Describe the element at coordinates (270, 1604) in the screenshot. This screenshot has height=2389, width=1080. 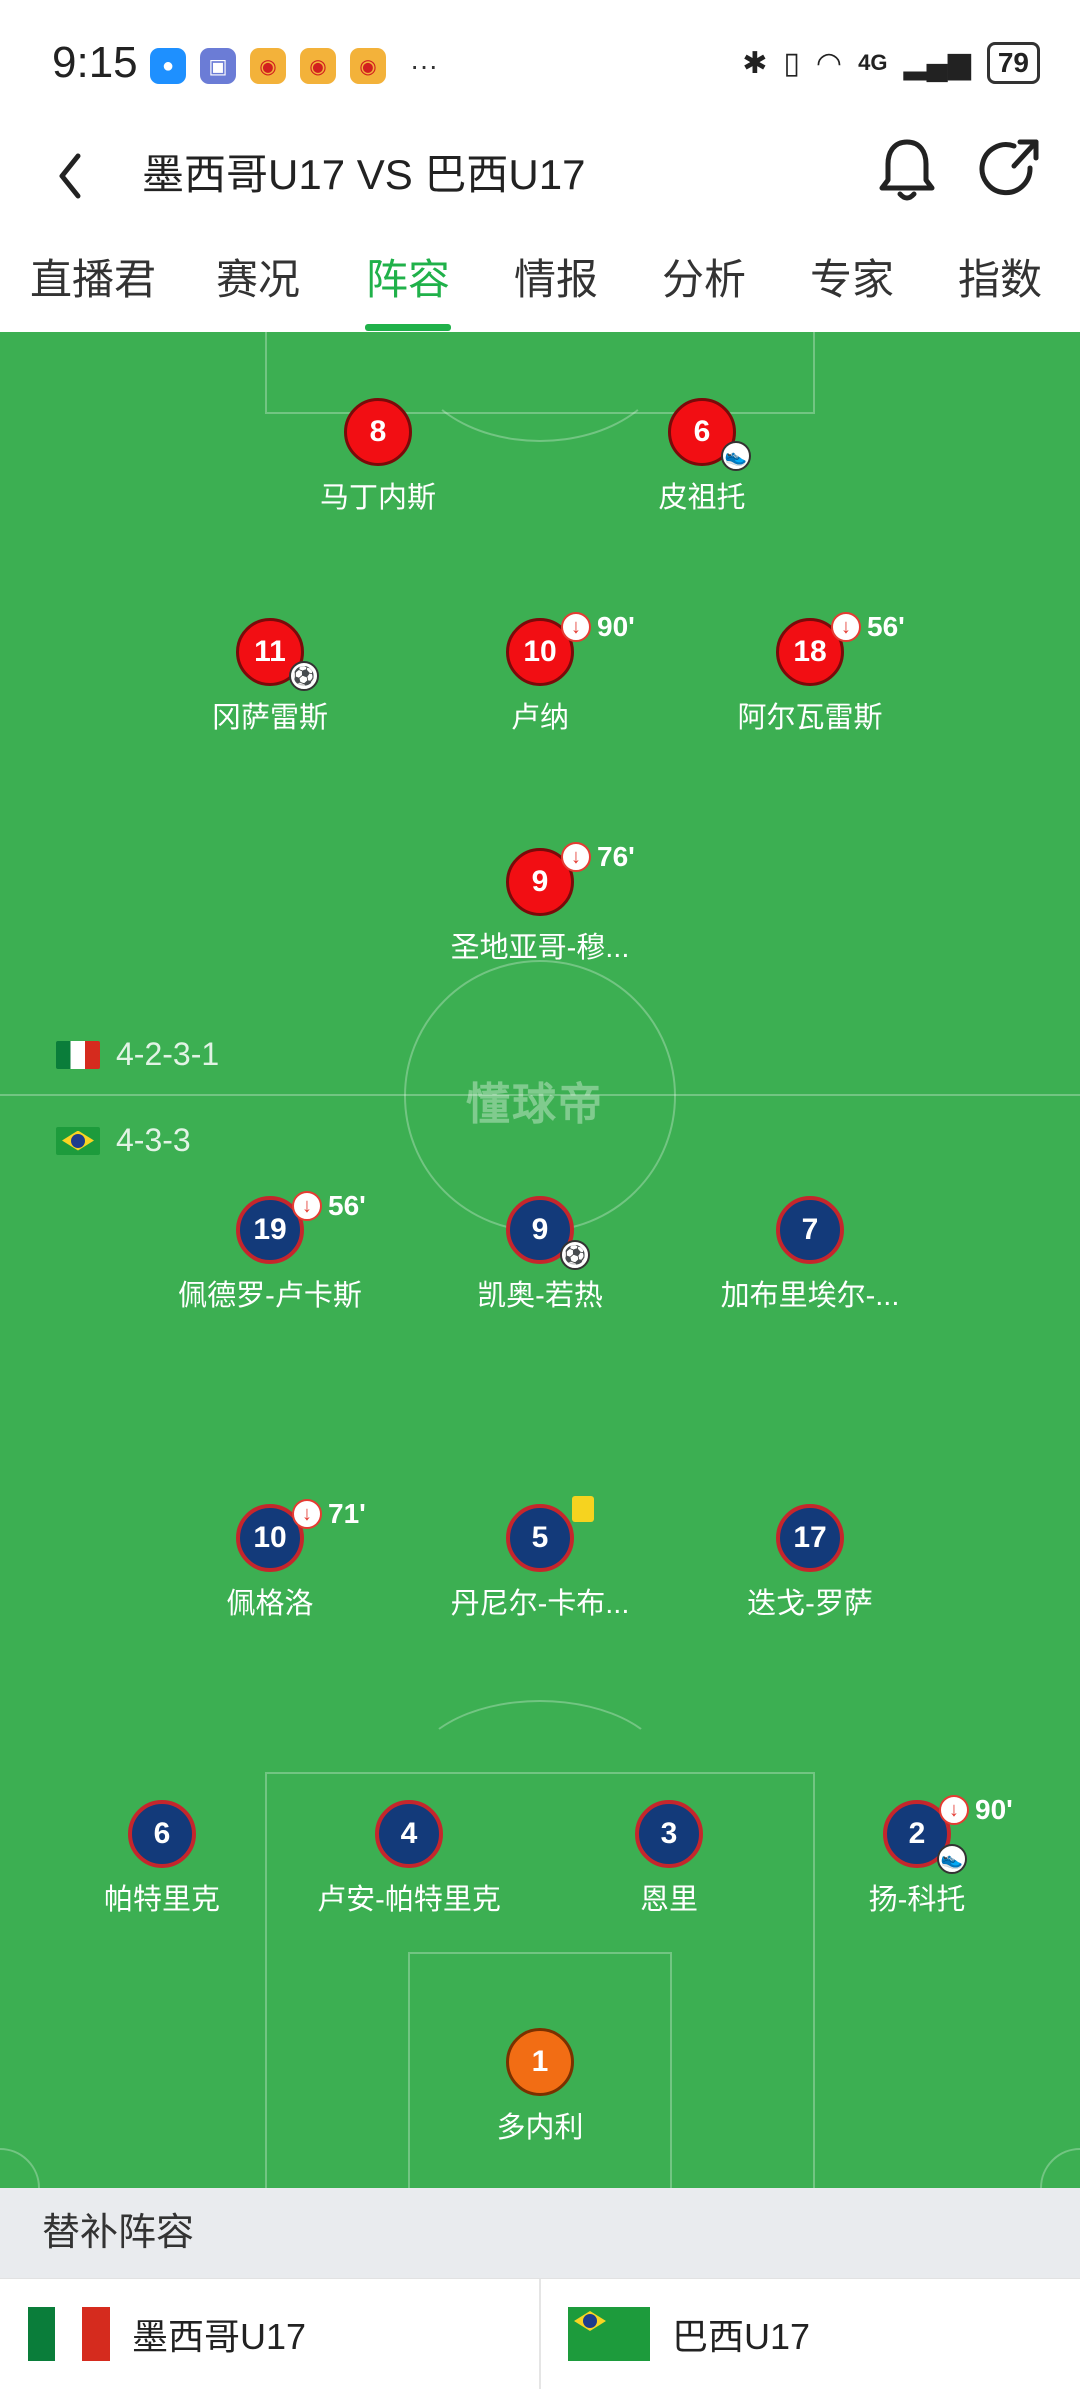
I see `player-name: 佩格洛` at that location.